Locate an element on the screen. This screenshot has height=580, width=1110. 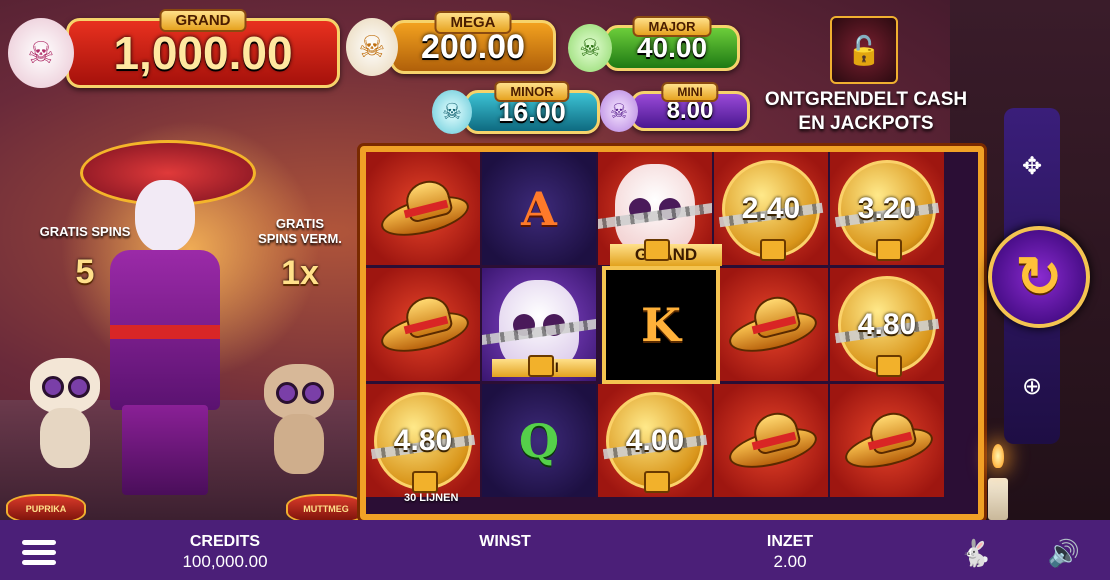
turbo-rabbit-icon: 🐇 is located at coordinates (976, 552).